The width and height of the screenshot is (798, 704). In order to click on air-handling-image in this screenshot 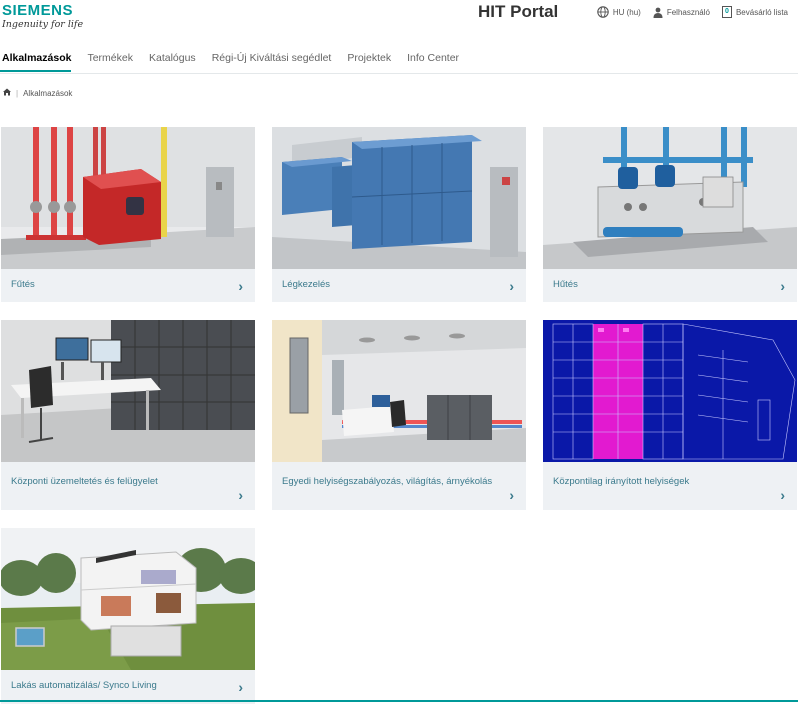, I will do `click(399, 198)`.